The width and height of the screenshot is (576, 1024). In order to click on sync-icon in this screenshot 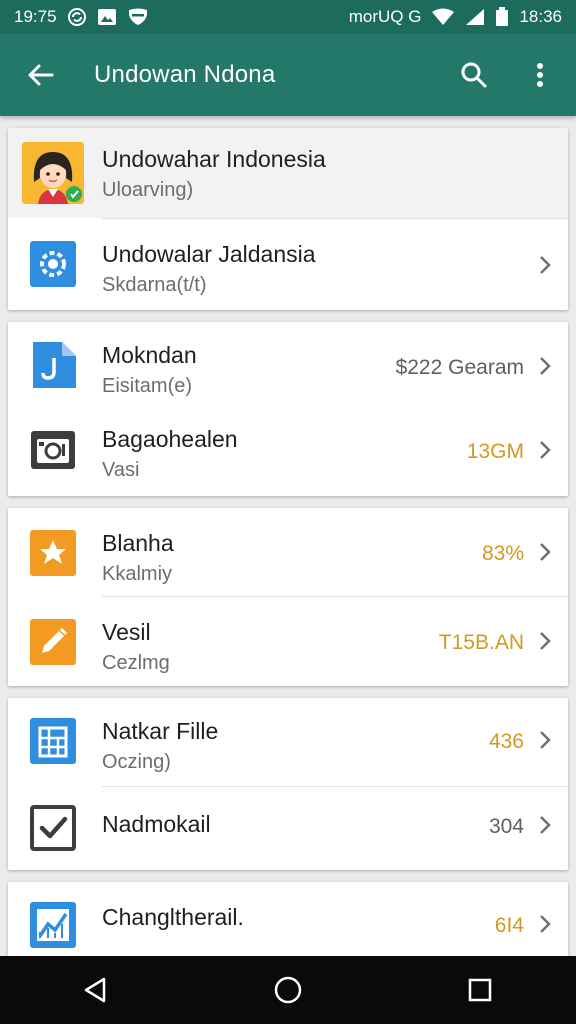, I will do `click(77, 17)`.